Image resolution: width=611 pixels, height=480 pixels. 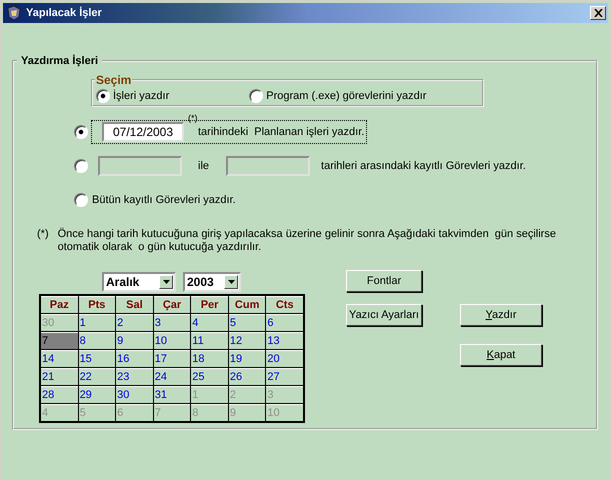 I want to click on weekday-header: Cts, so click(x=284, y=304).